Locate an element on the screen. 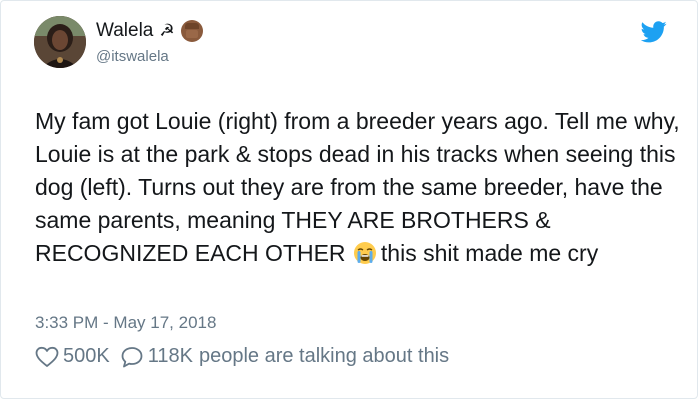  tweet-actions: 500K 118K people are talking about this is located at coordinates (247, 356).